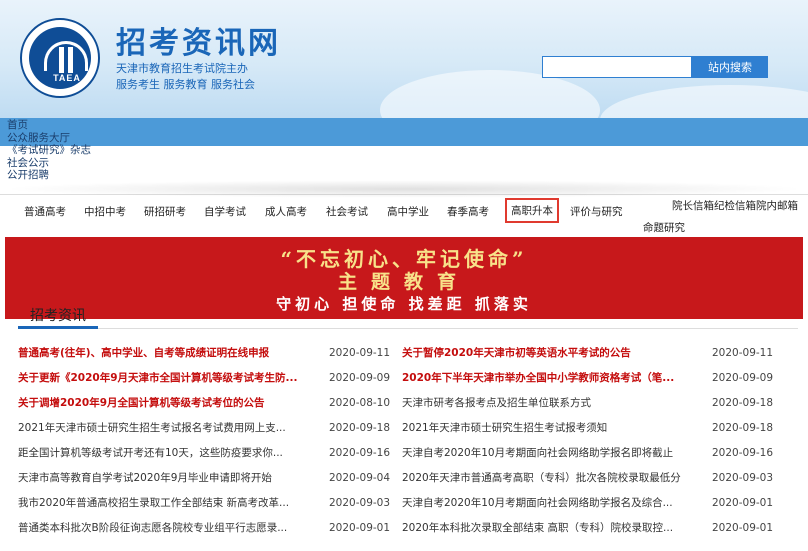  What do you see at coordinates (404, 132) in the screenshot?
I see `top-link-bar` at bounding box center [404, 132].